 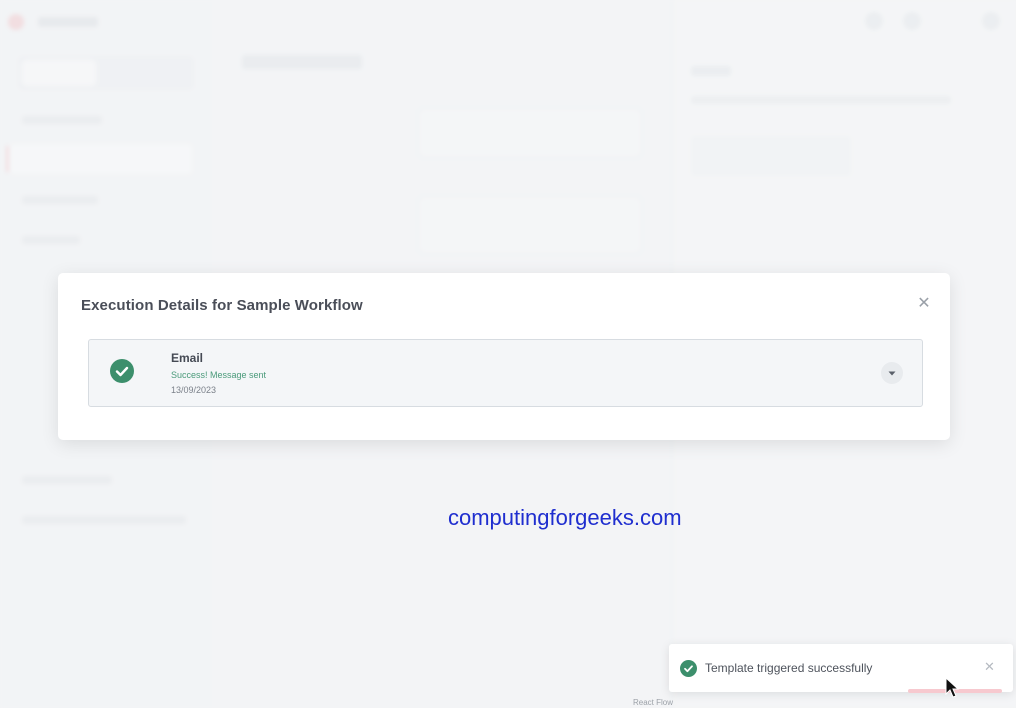 What do you see at coordinates (892, 373) in the screenshot?
I see `chevron-down-icon` at bounding box center [892, 373].